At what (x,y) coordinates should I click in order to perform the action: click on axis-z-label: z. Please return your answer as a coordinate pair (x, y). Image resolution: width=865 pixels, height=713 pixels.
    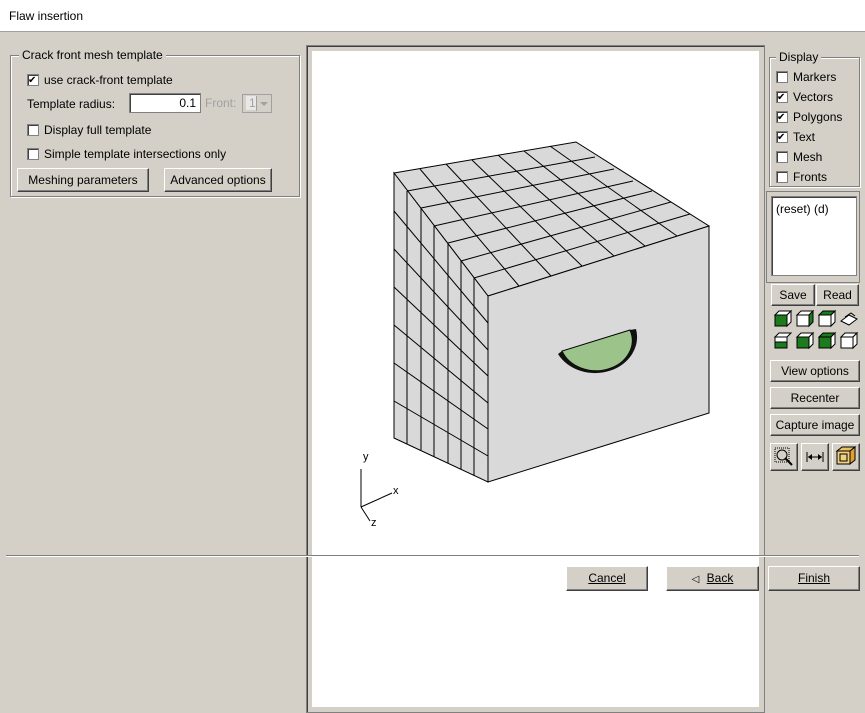
    Looking at the image, I should click on (374, 523).